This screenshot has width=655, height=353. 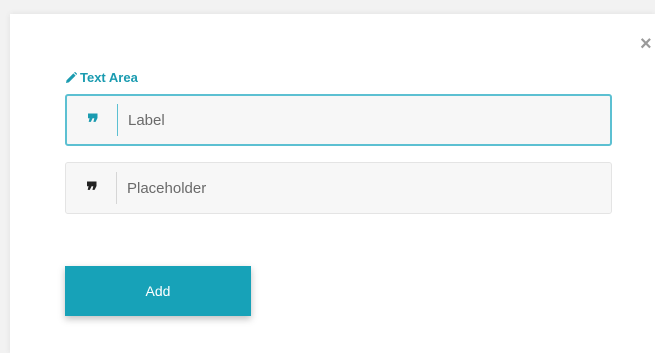 I want to click on section-title: Text Area, so click(x=101, y=77).